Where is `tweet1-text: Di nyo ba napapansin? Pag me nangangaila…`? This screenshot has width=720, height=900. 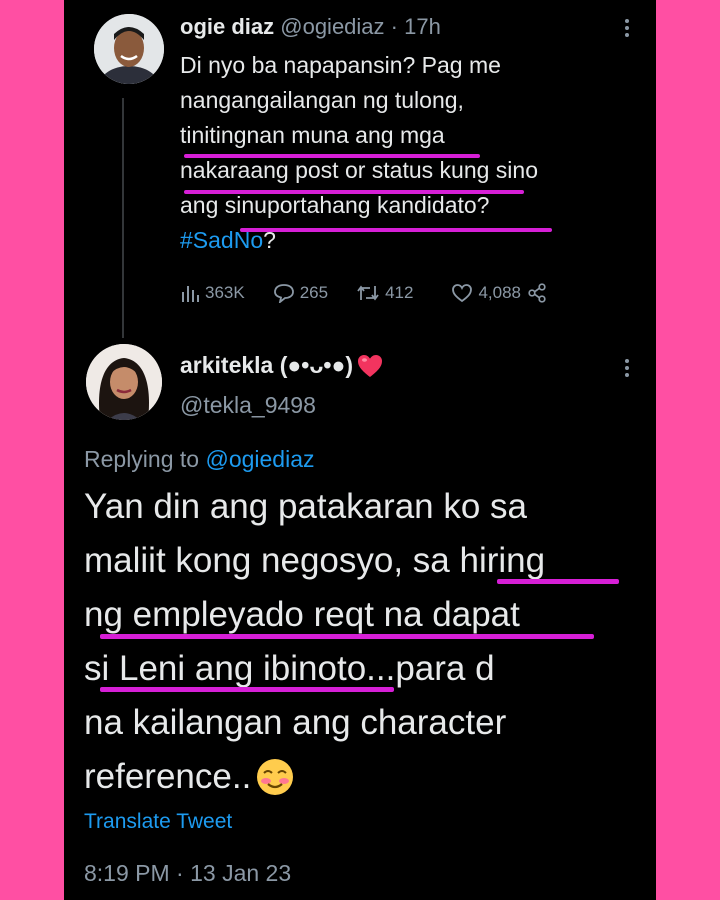
tweet1-text: Di nyo ba napapansin? Pag me nangangaila… is located at coordinates (410, 153).